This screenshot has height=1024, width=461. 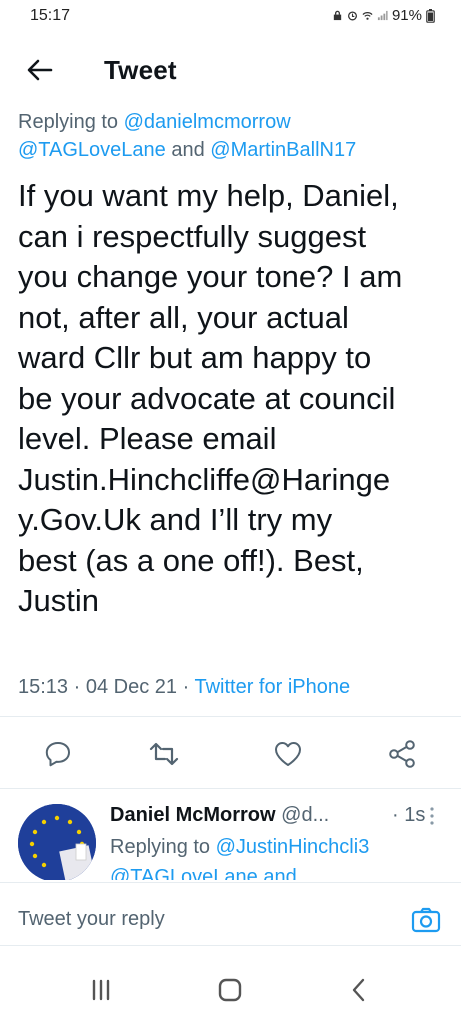 What do you see at coordinates (230, 755) in the screenshot?
I see `tweet-actions` at bounding box center [230, 755].